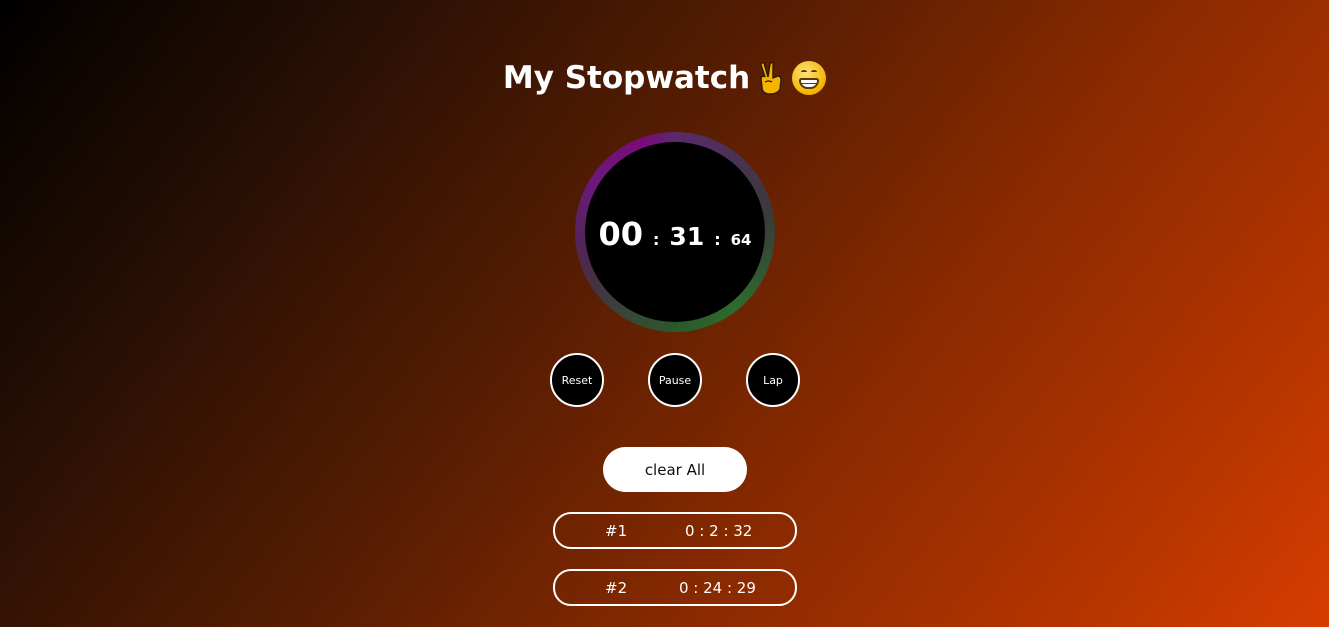  What do you see at coordinates (616, 531) in the screenshot?
I see `lap-number: #1` at bounding box center [616, 531].